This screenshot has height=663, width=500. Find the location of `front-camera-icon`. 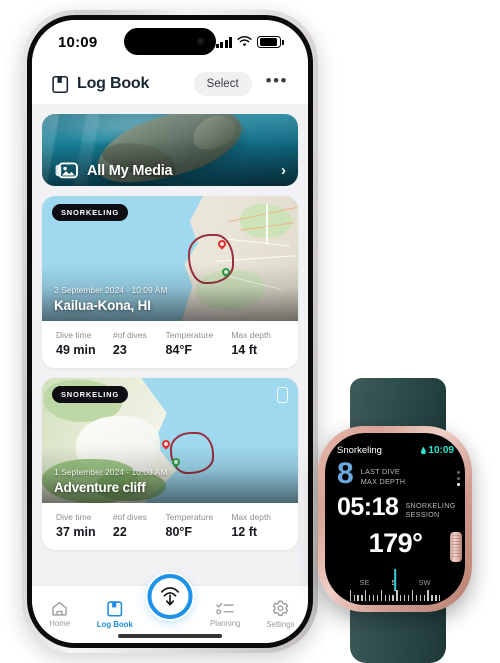

front-camera-icon is located at coordinates (201, 41).